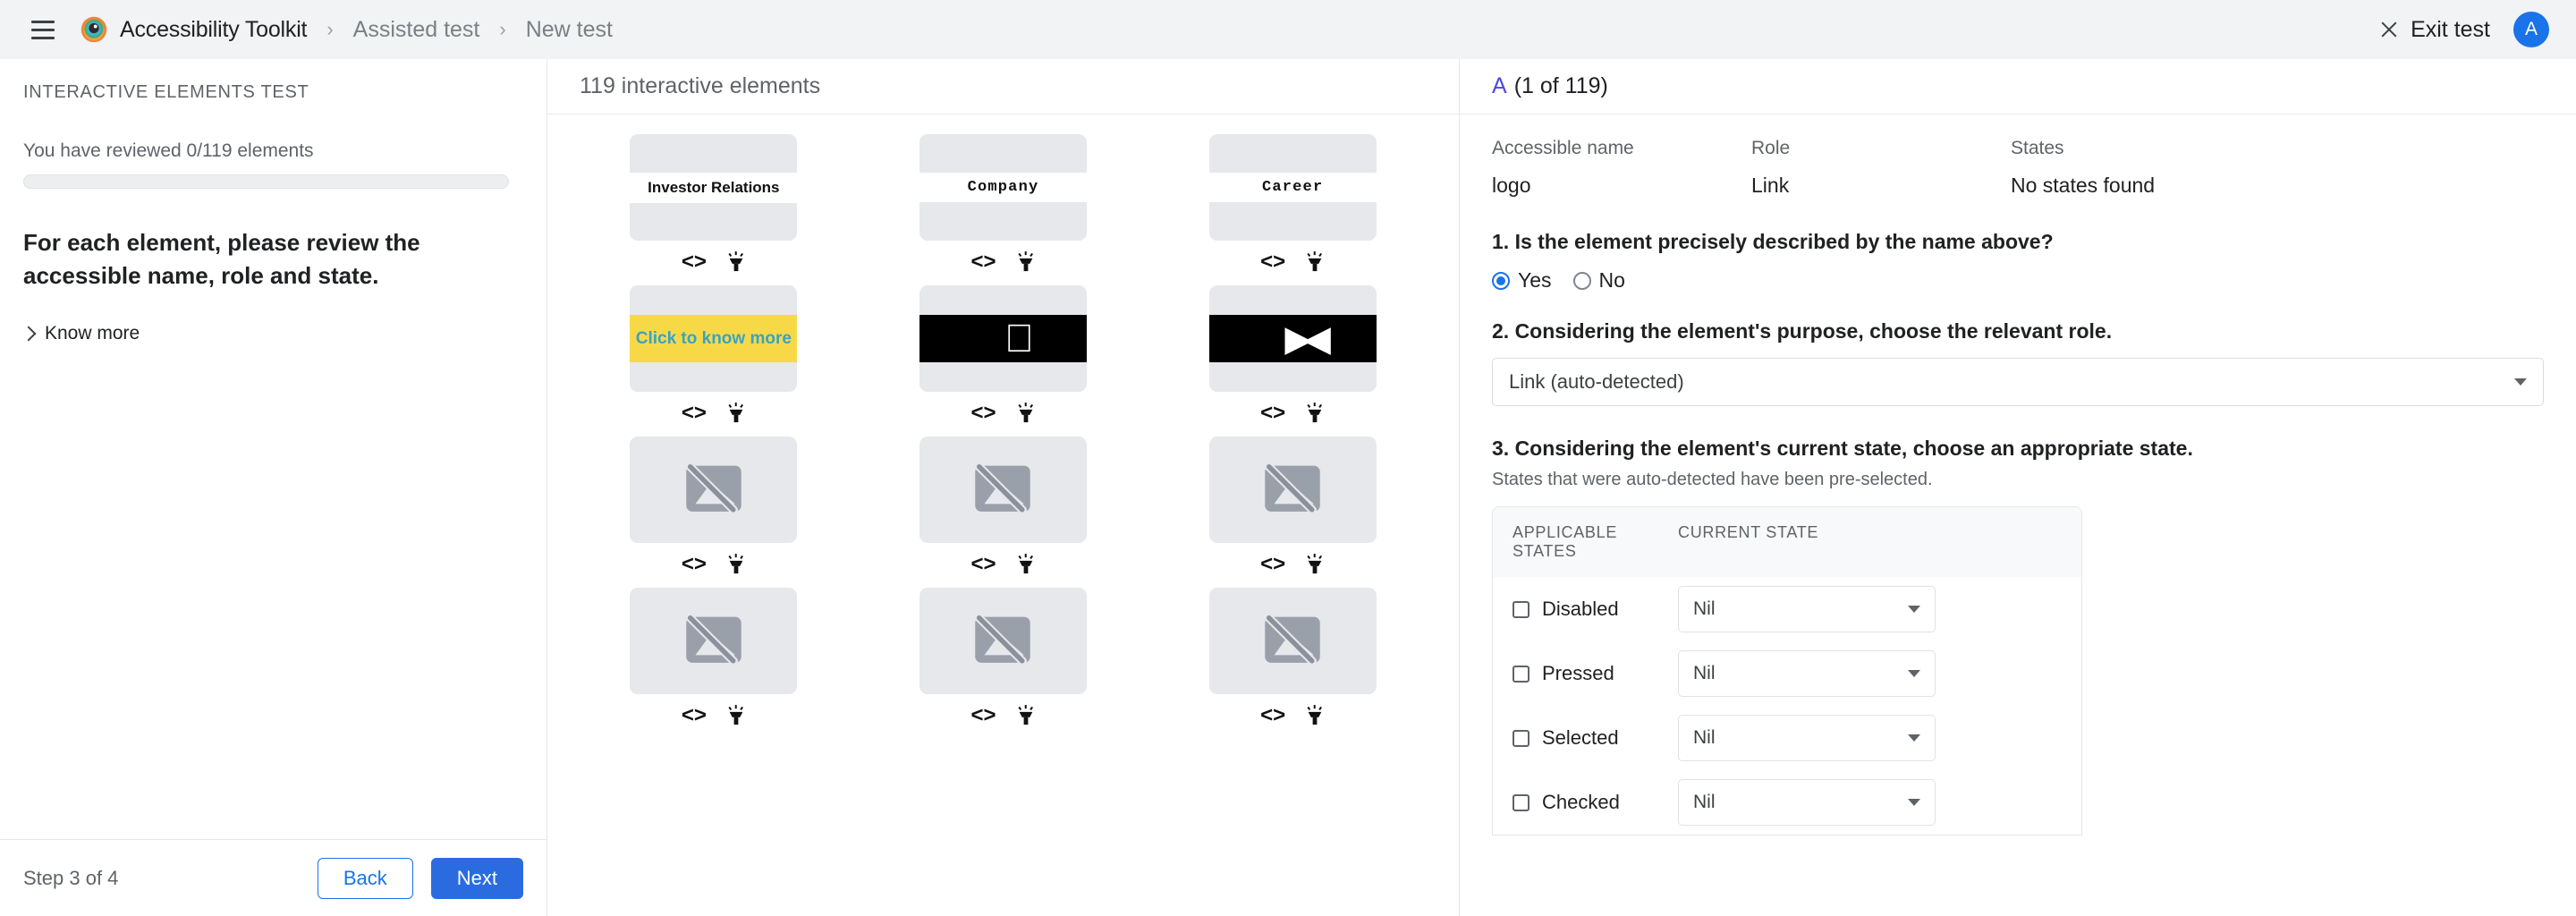  What do you see at coordinates (1598, 280) in the screenshot?
I see `radio-option-no: No` at bounding box center [1598, 280].